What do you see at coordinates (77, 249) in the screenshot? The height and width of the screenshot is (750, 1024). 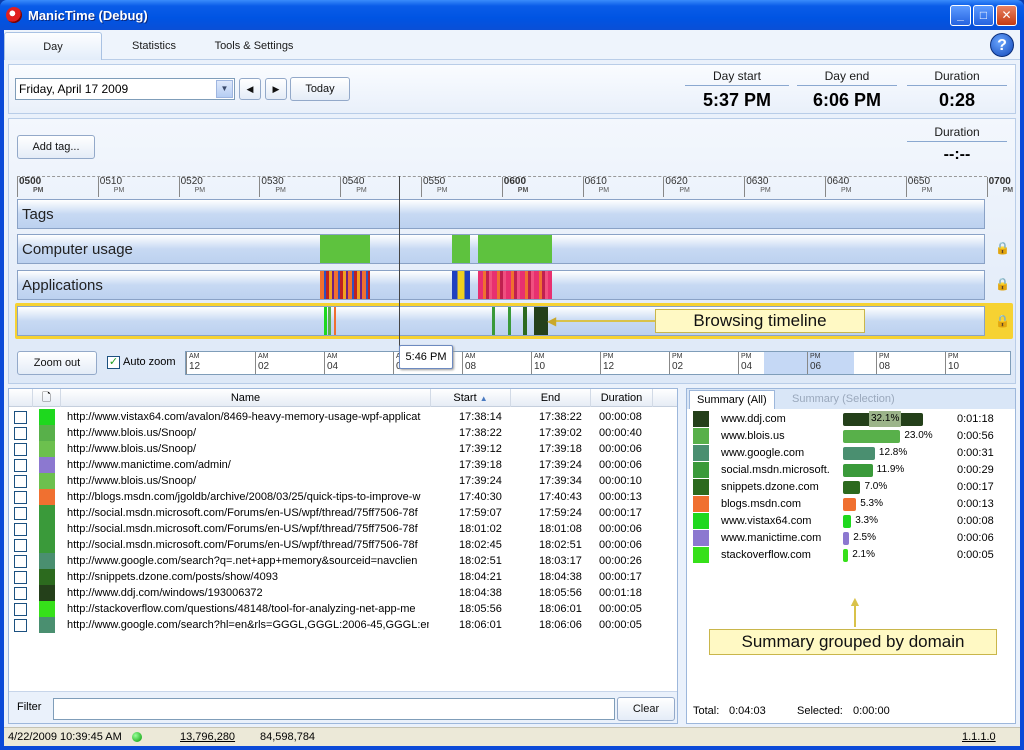 I see `track-computer-usage-label: Computer usage` at bounding box center [77, 249].